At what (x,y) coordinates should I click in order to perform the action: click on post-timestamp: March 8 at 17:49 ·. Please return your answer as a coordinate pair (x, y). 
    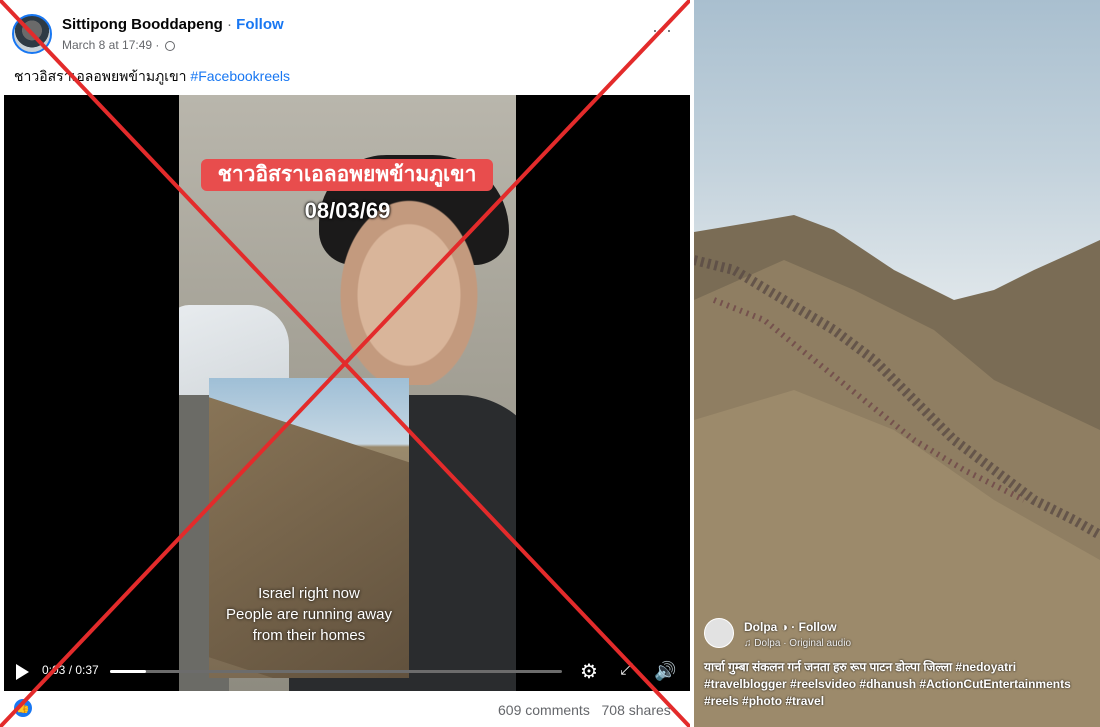
    Looking at the image, I should click on (110, 45).